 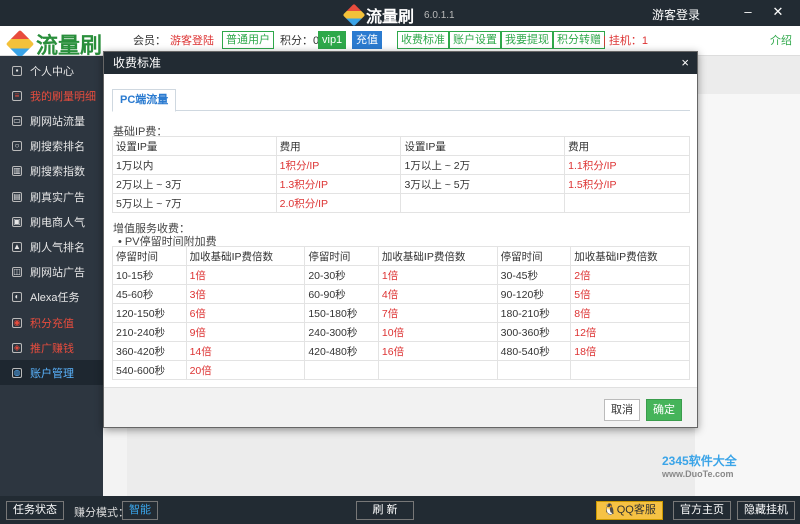 I want to click on table-row: 540-600秒 20倍, so click(x=401, y=370).